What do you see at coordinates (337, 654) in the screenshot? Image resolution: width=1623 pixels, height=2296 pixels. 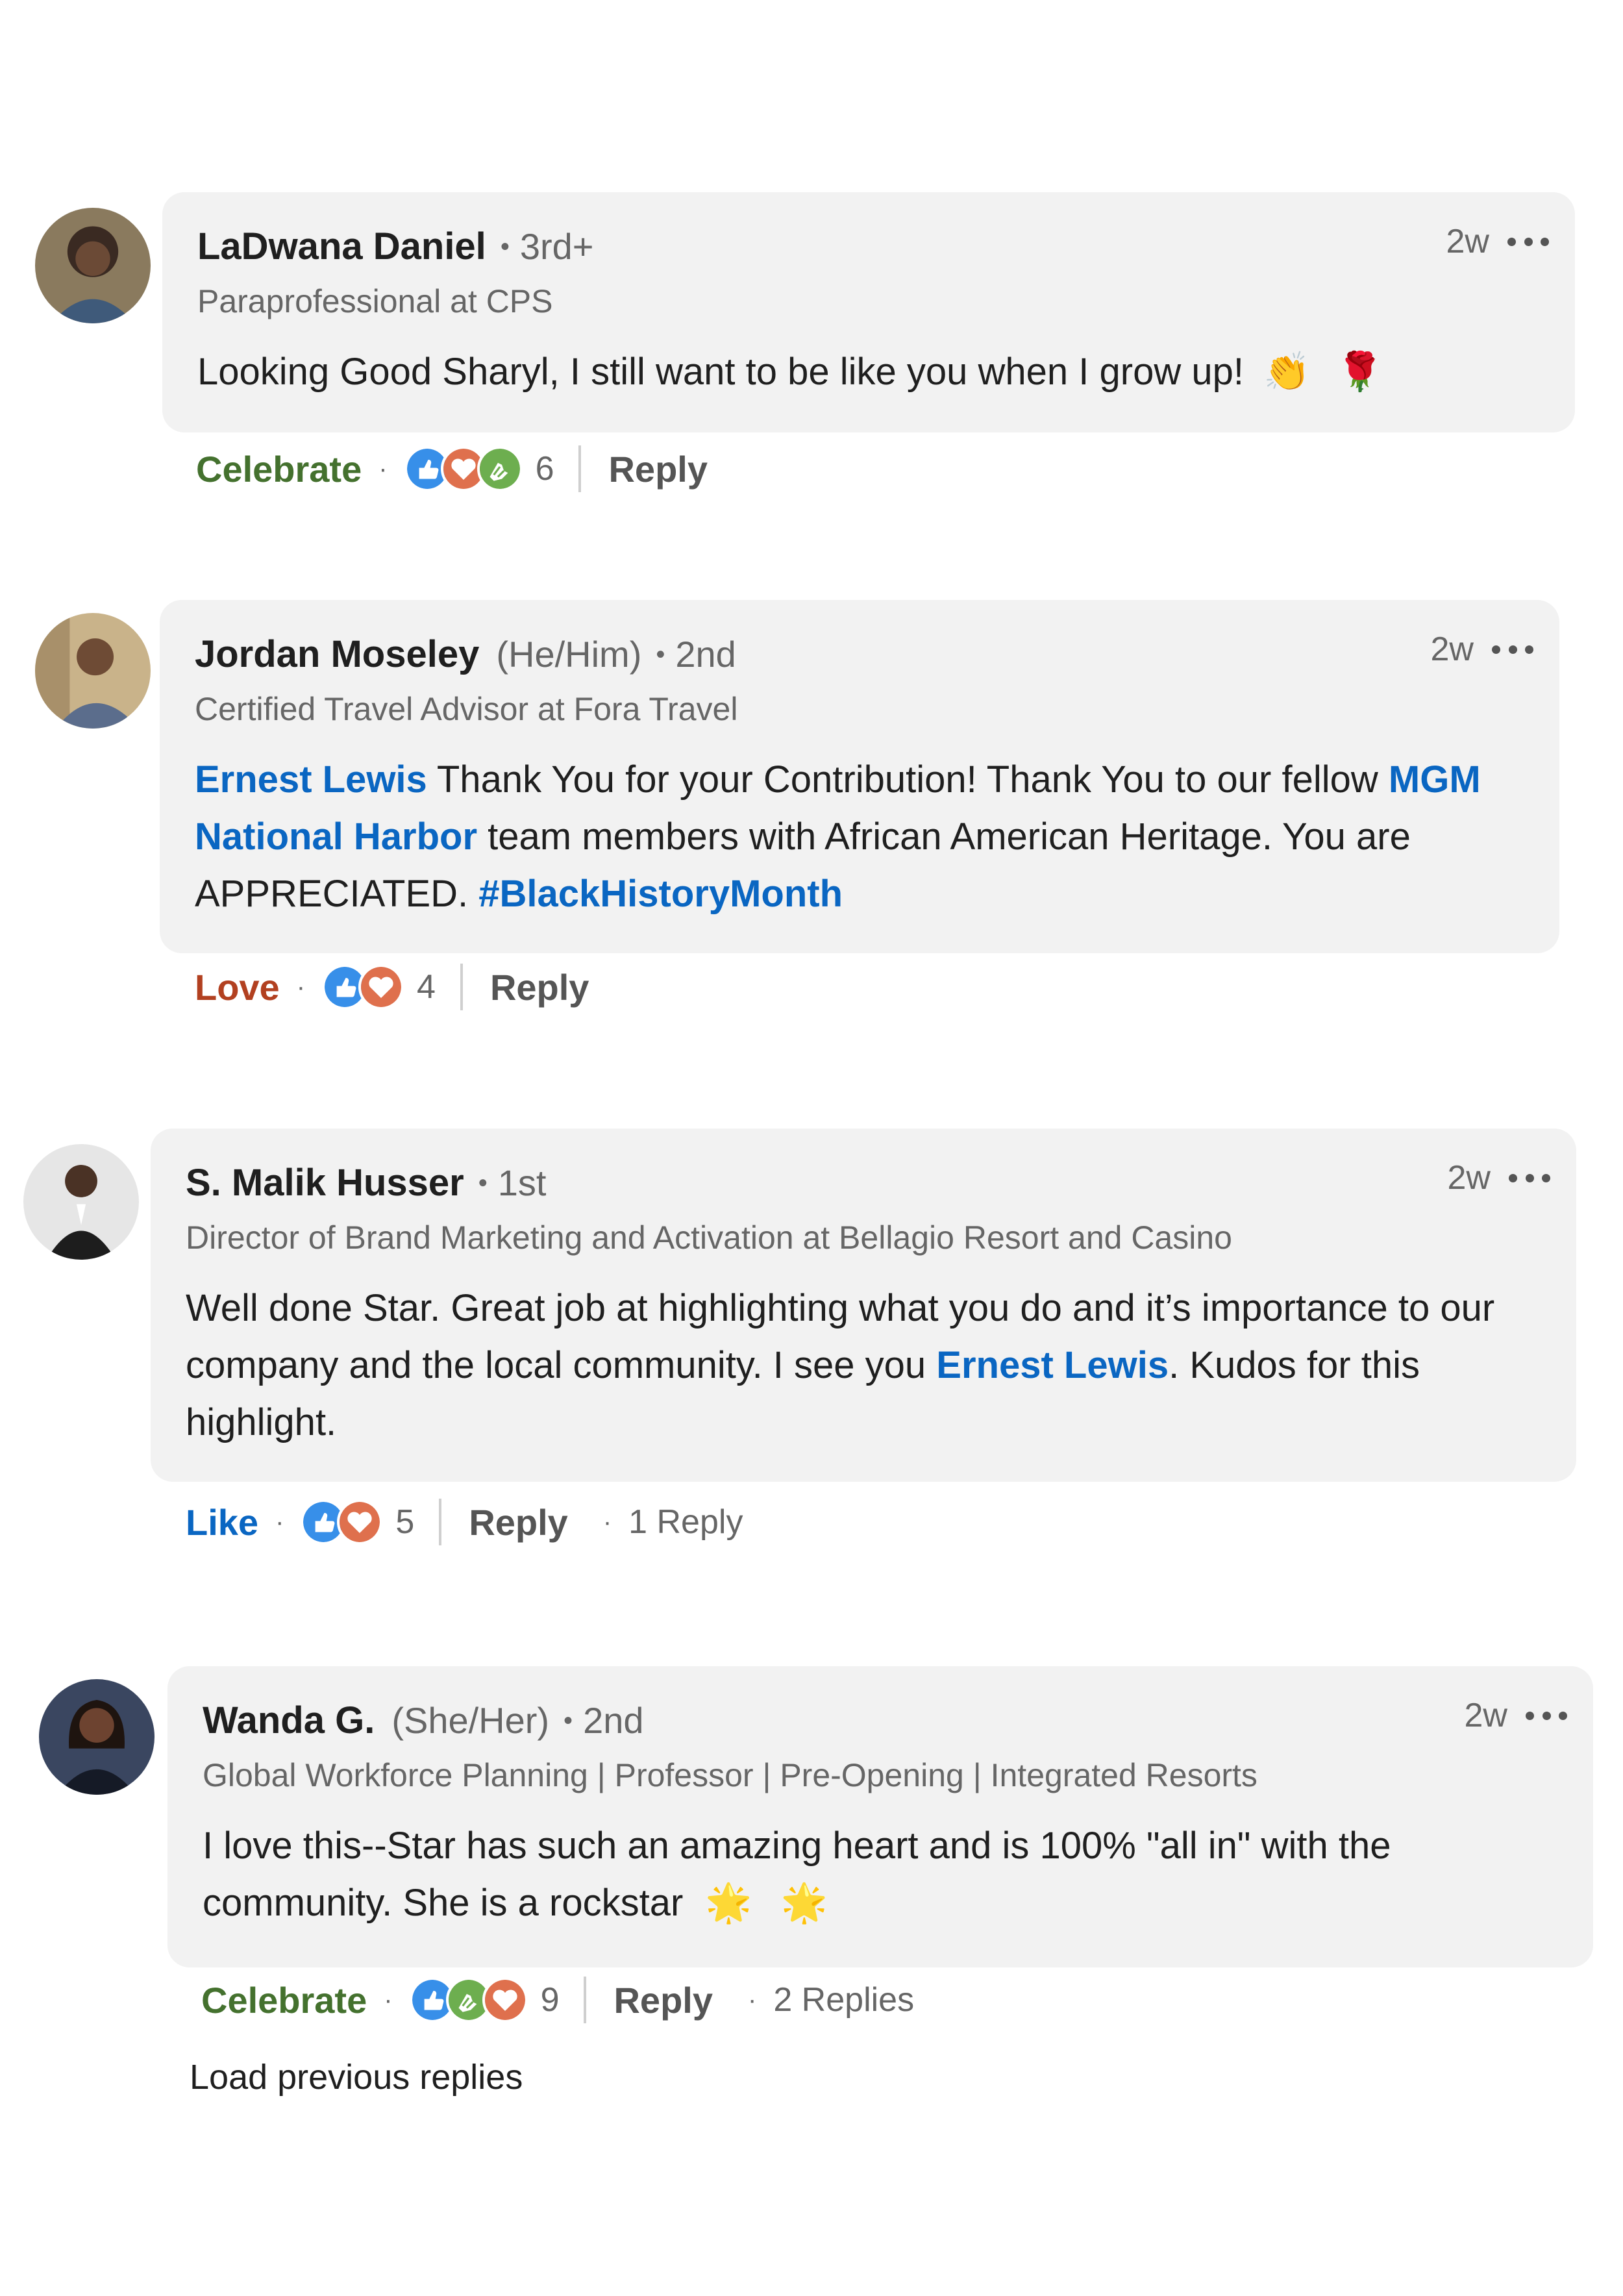 I see `author-name: Jordan Moseley` at bounding box center [337, 654].